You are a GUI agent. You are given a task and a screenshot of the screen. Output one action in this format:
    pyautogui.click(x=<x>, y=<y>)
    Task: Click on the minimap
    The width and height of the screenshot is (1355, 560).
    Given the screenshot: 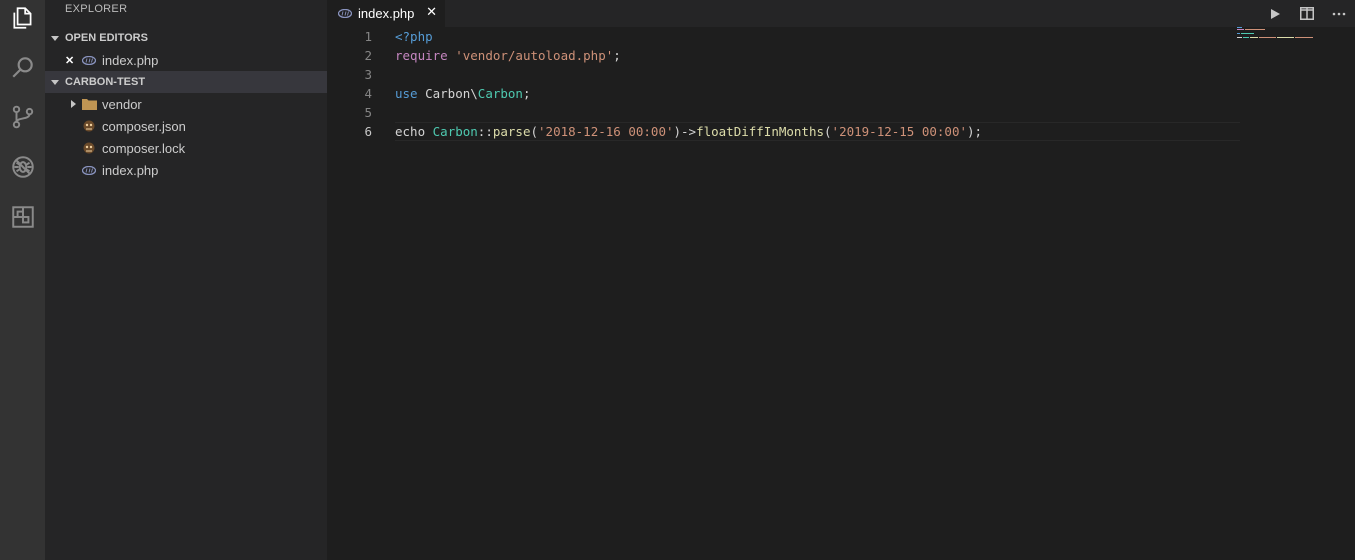 What is the action you would take?
    pyautogui.click(x=1277, y=37)
    